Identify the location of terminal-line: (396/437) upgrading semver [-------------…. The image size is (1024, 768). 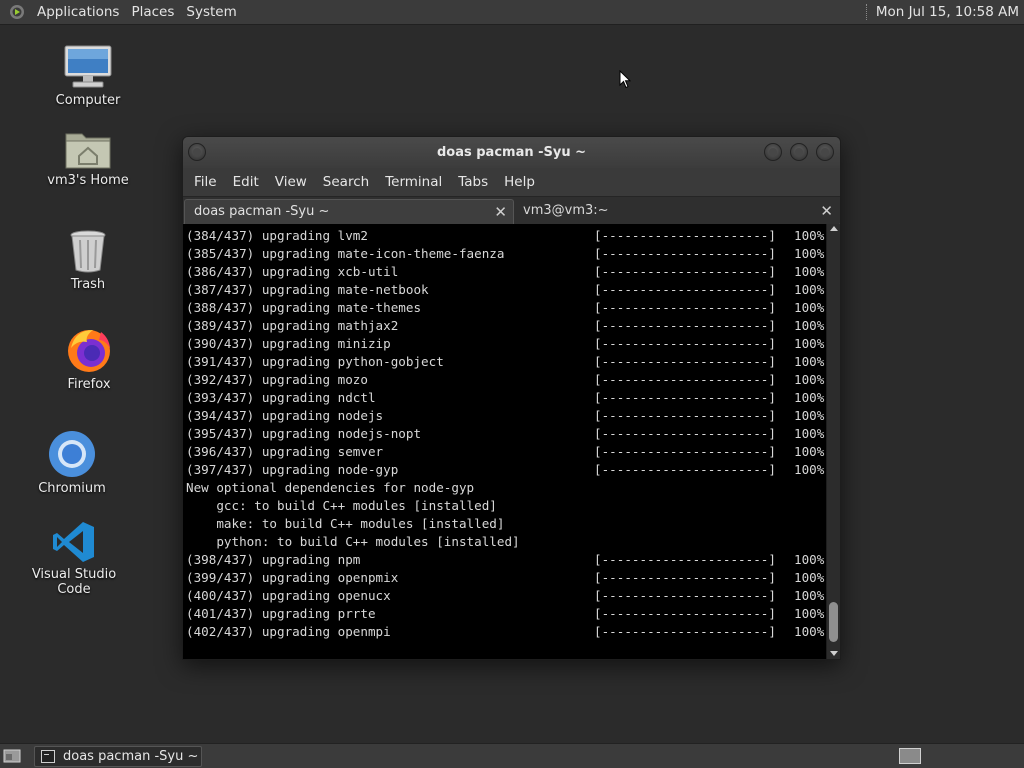
(506, 452).